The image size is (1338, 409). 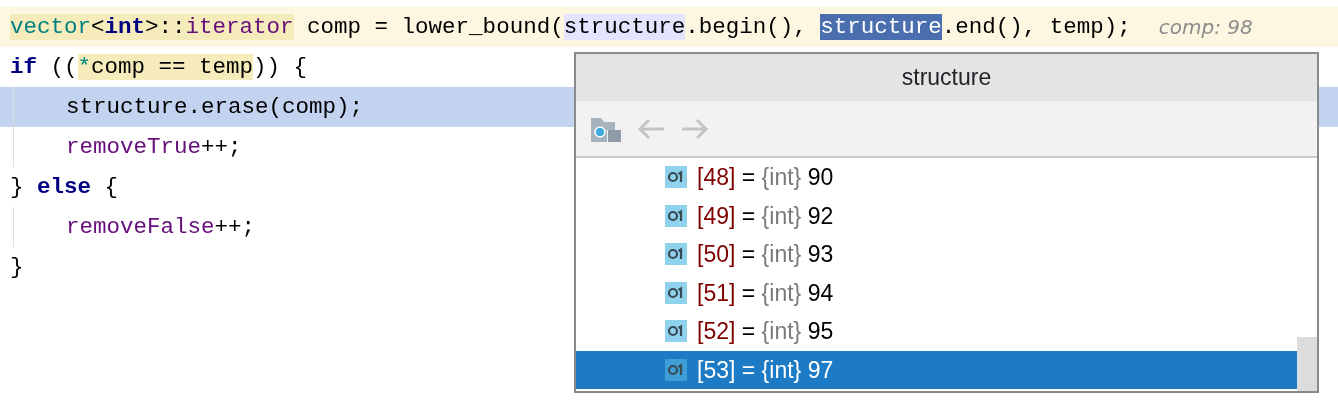 I want to click on code-line: removeTrue++;, so click(x=154, y=147).